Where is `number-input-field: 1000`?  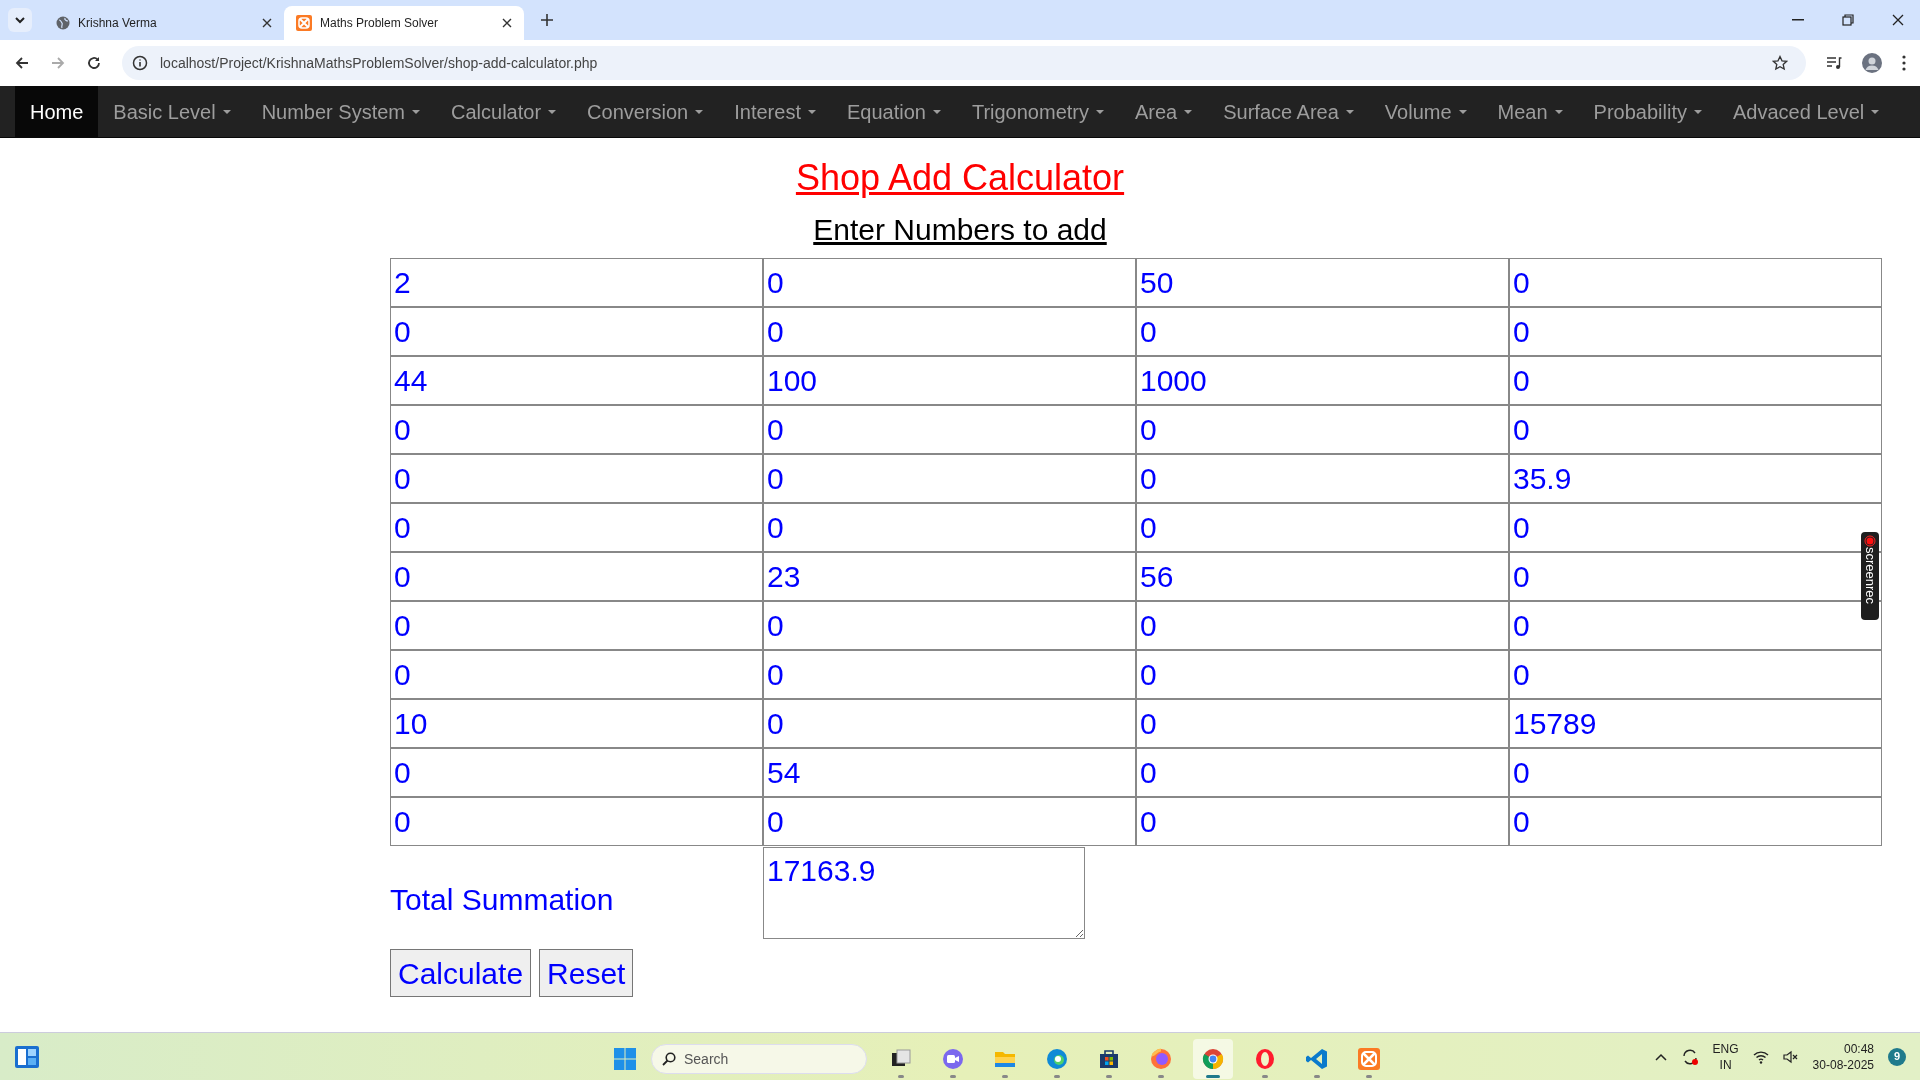
number-input-field: 1000 is located at coordinates (1322, 380).